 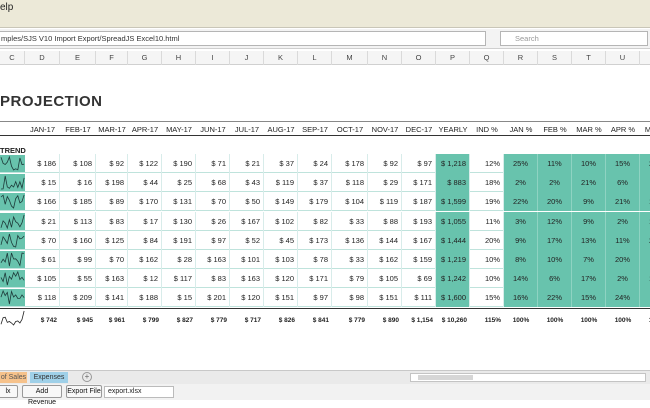 What do you see at coordinates (645, 58) in the screenshot?
I see `column-letter: V` at bounding box center [645, 58].